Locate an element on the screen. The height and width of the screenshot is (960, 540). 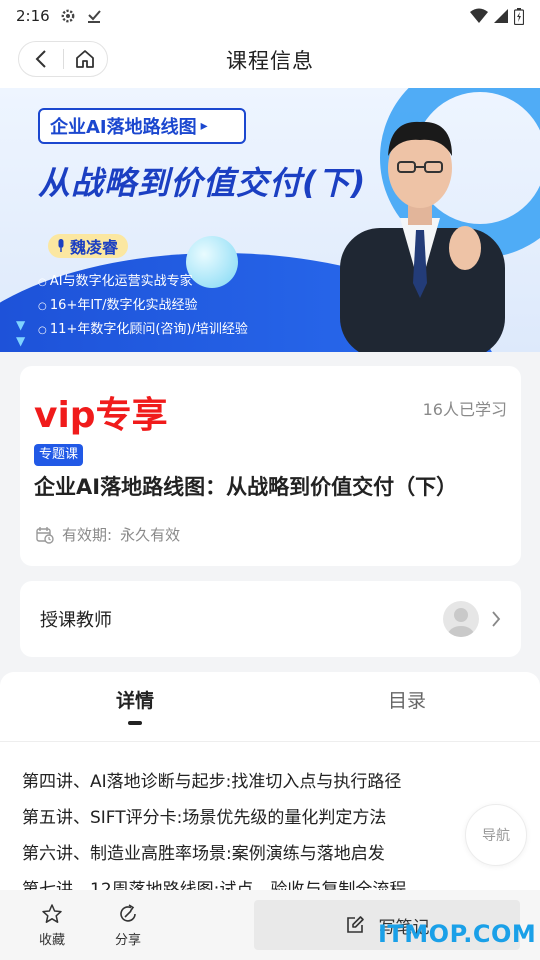
tab-details: 详情 is located at coordinates (135, 699).